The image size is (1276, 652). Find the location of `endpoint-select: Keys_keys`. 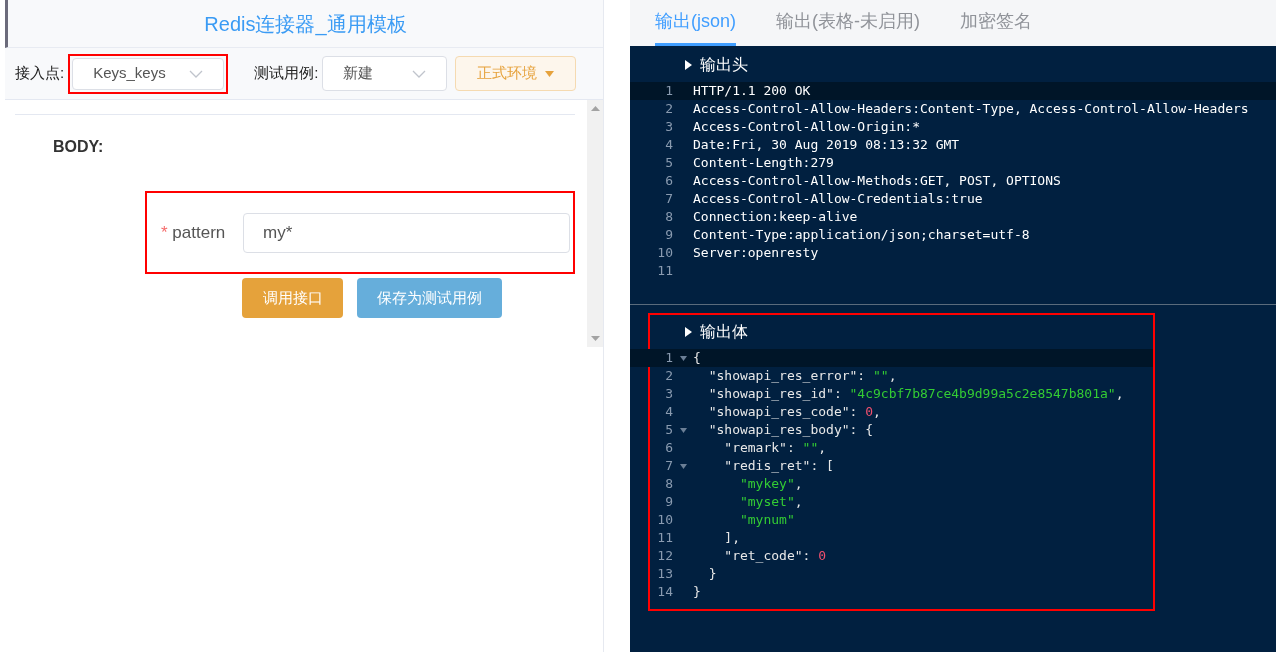

endpoint-select: Keys_keys is located at coordinates (148, 73).